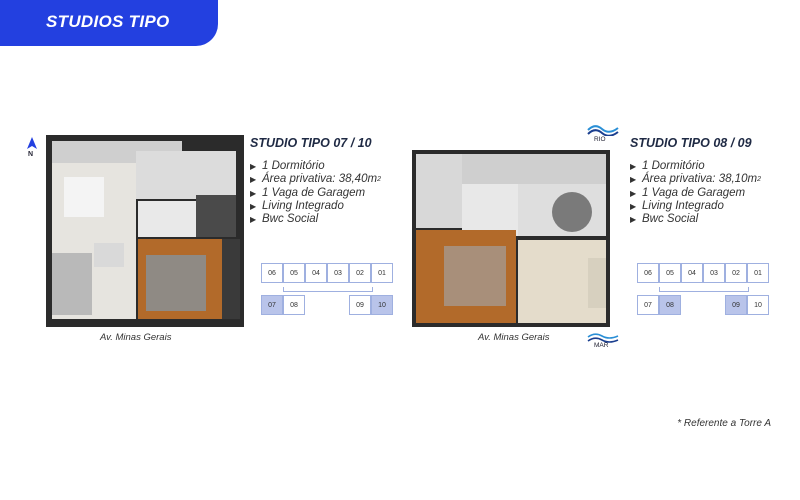  Describe the element at coordinates (514, 337) in the screenshot. I see `street-label-b: Av. Minas Gerais` at that location.